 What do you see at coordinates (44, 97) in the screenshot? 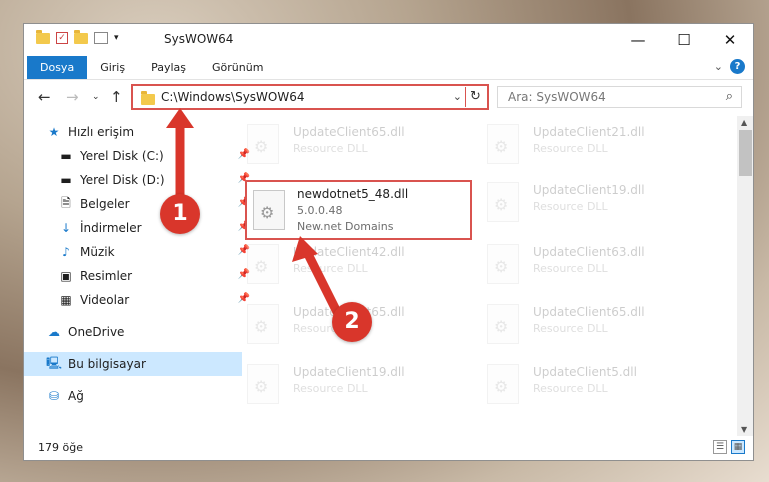
I see `back-arrow-icon: ←` at bounding box center [44, 97].